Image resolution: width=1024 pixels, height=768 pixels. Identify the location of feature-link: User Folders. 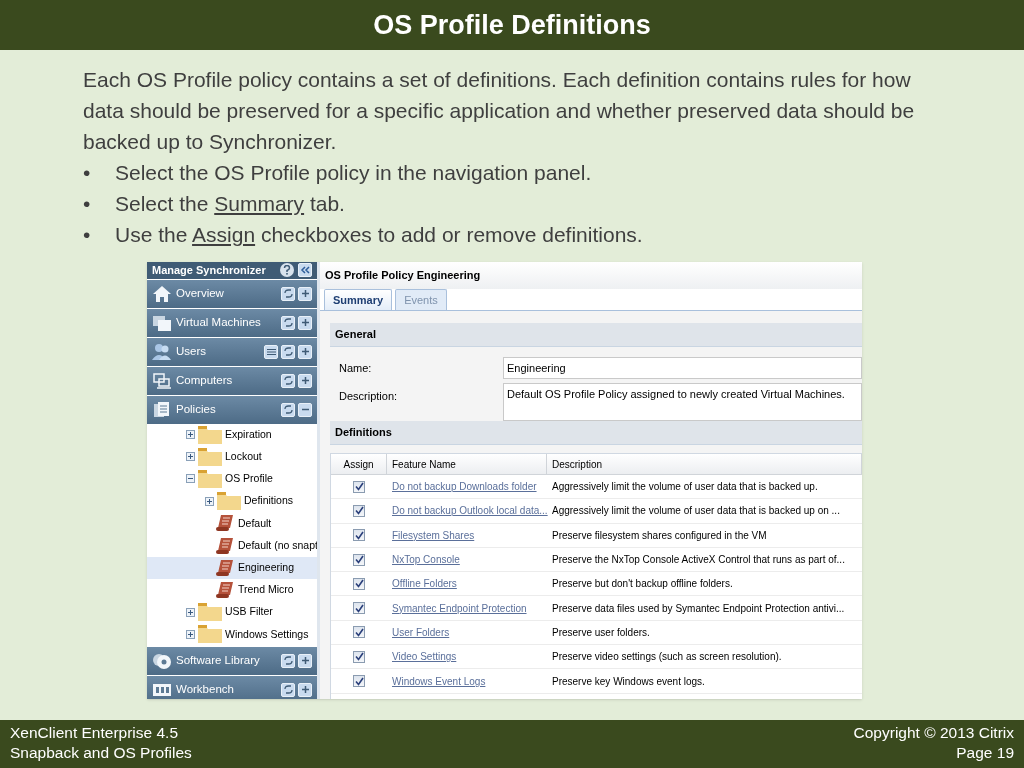
(421, 632).